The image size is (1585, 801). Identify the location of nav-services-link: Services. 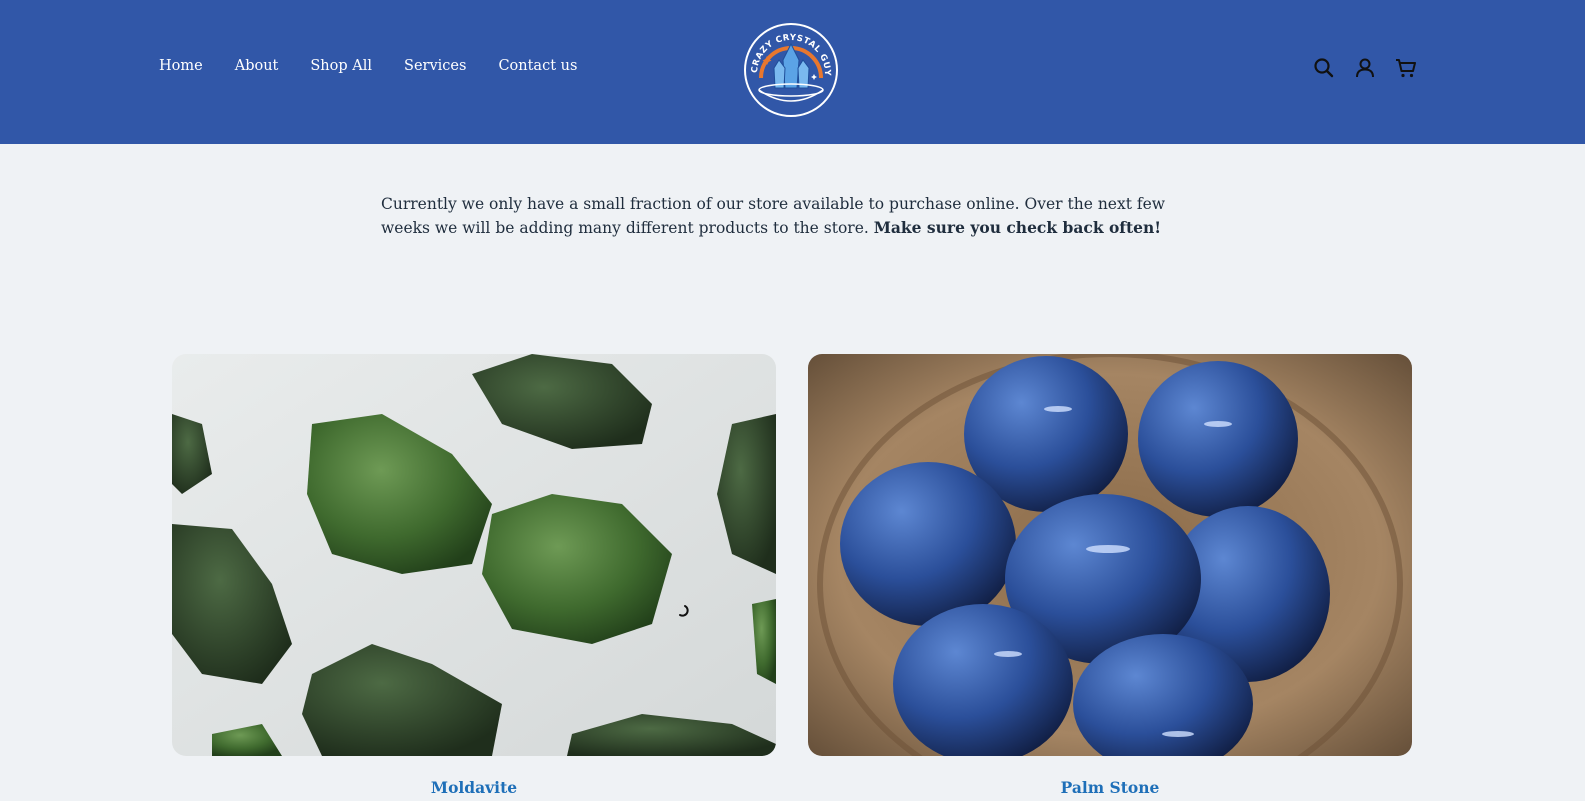
(435, 66).